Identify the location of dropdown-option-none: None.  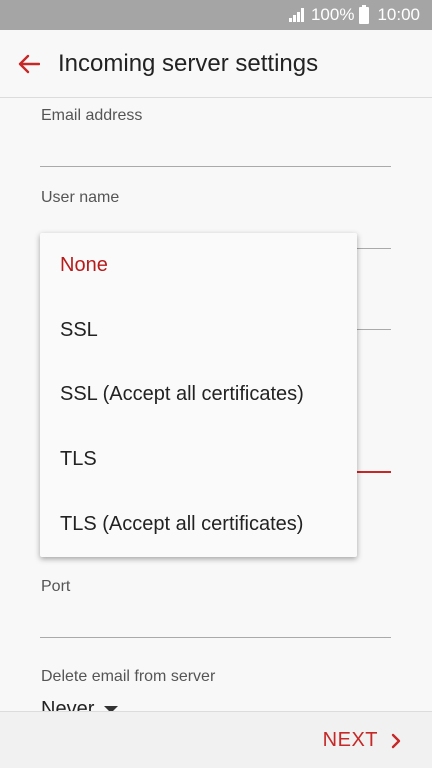
(198, 265).